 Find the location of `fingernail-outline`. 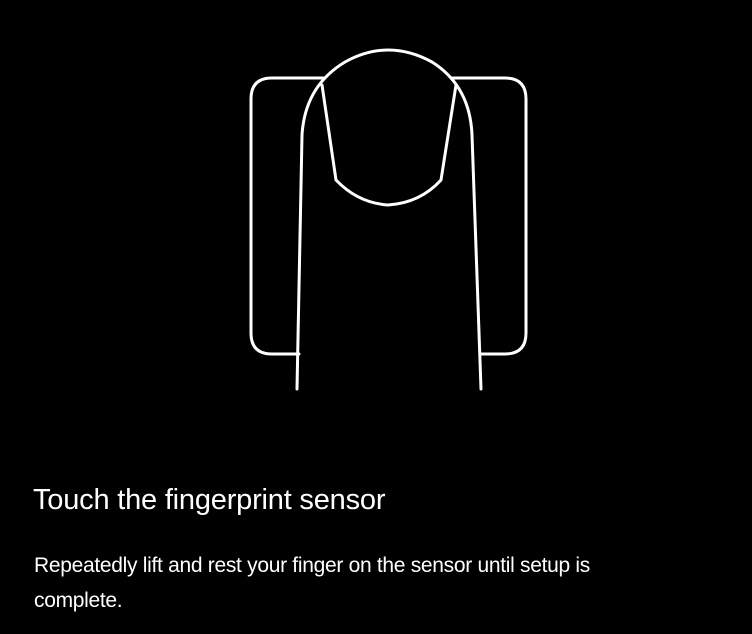

fingernail-outline is located at coordinates (389, 145).